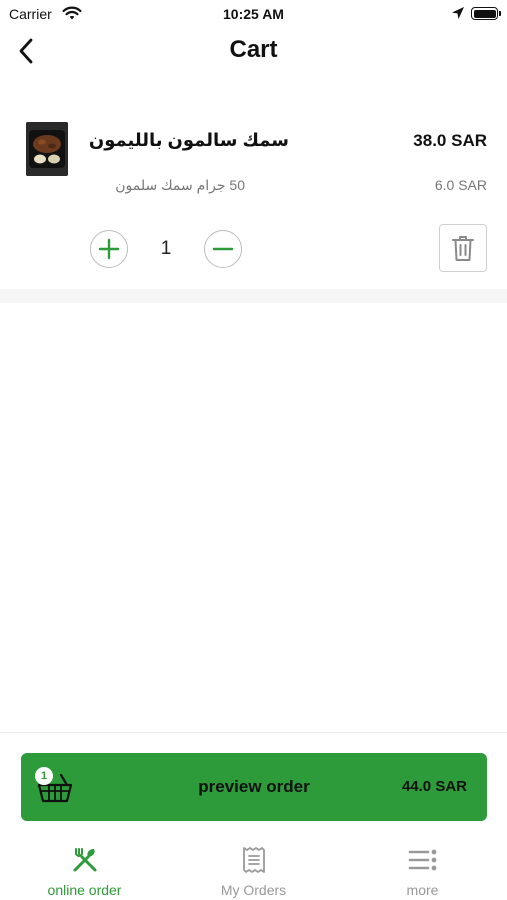  Describe the element at coordinates (458, 15) in the screenshot. I see `location-arrow-icon` at that location.